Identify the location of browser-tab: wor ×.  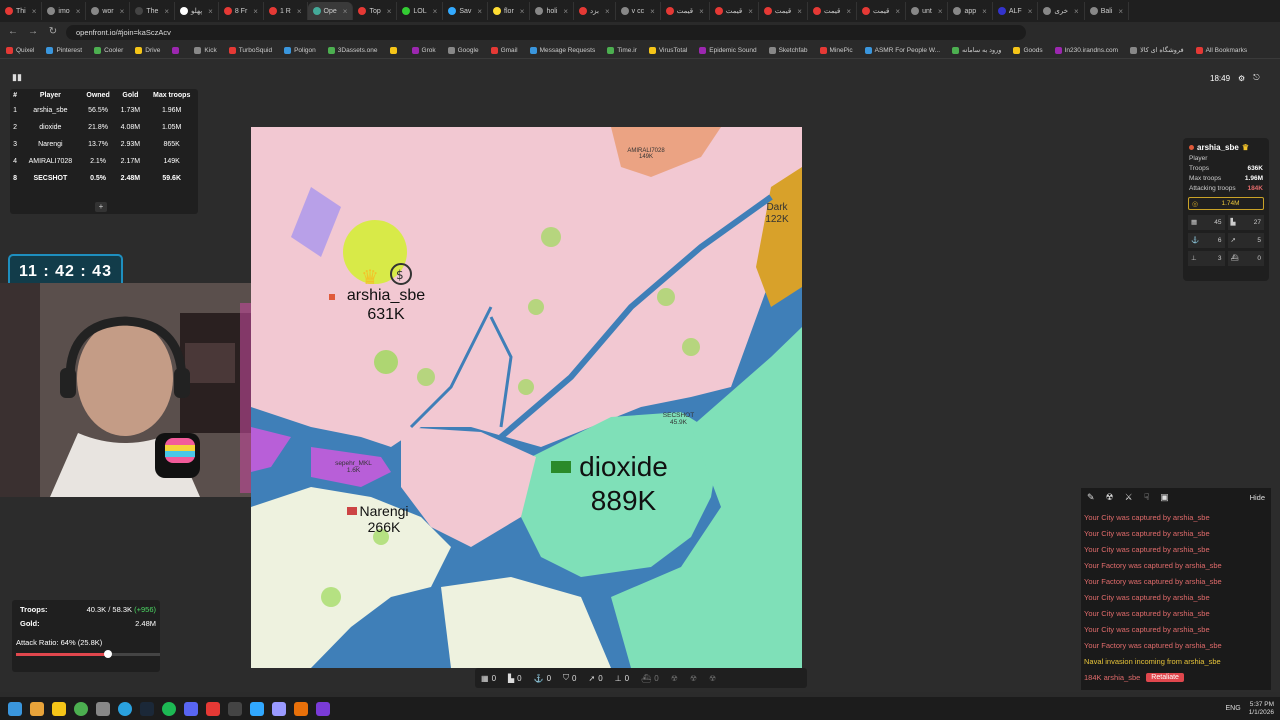
(108, 11).